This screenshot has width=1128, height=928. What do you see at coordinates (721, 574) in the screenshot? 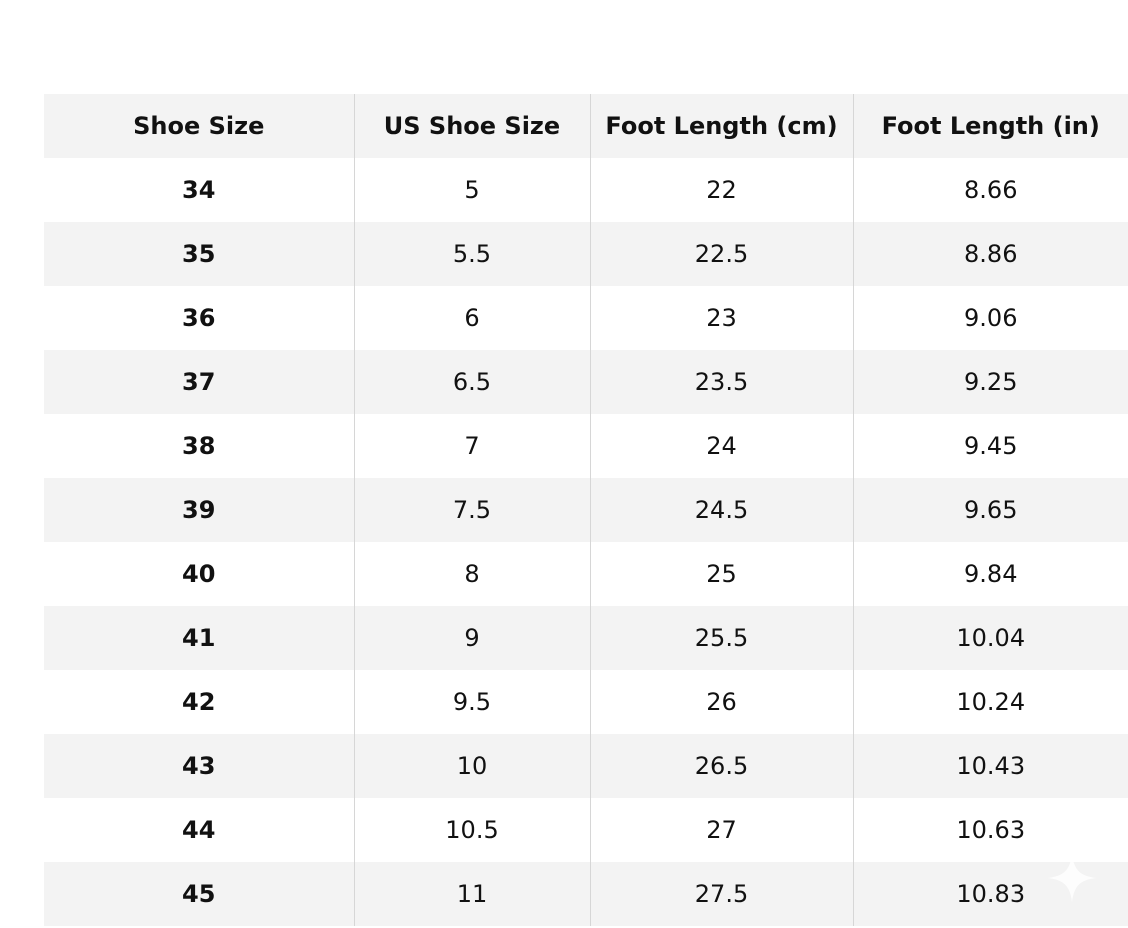
I see `foot-length-cm-cell: 25` at bounding box center [721, 574].